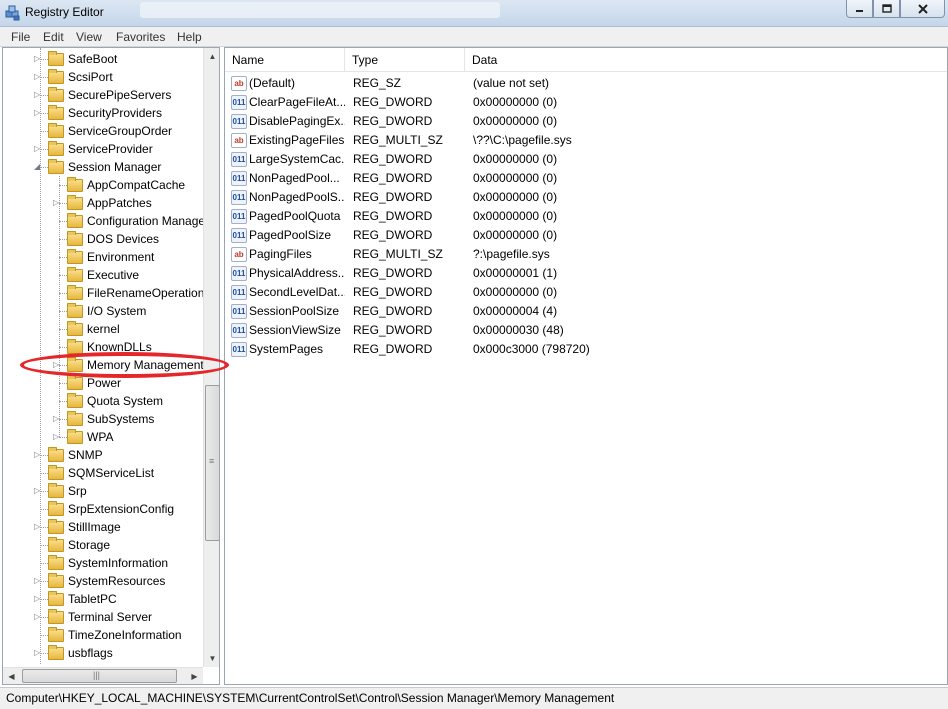 This screenshot has height=709, width=948. I want to click on column-header-name: Name, so click(285, 60).